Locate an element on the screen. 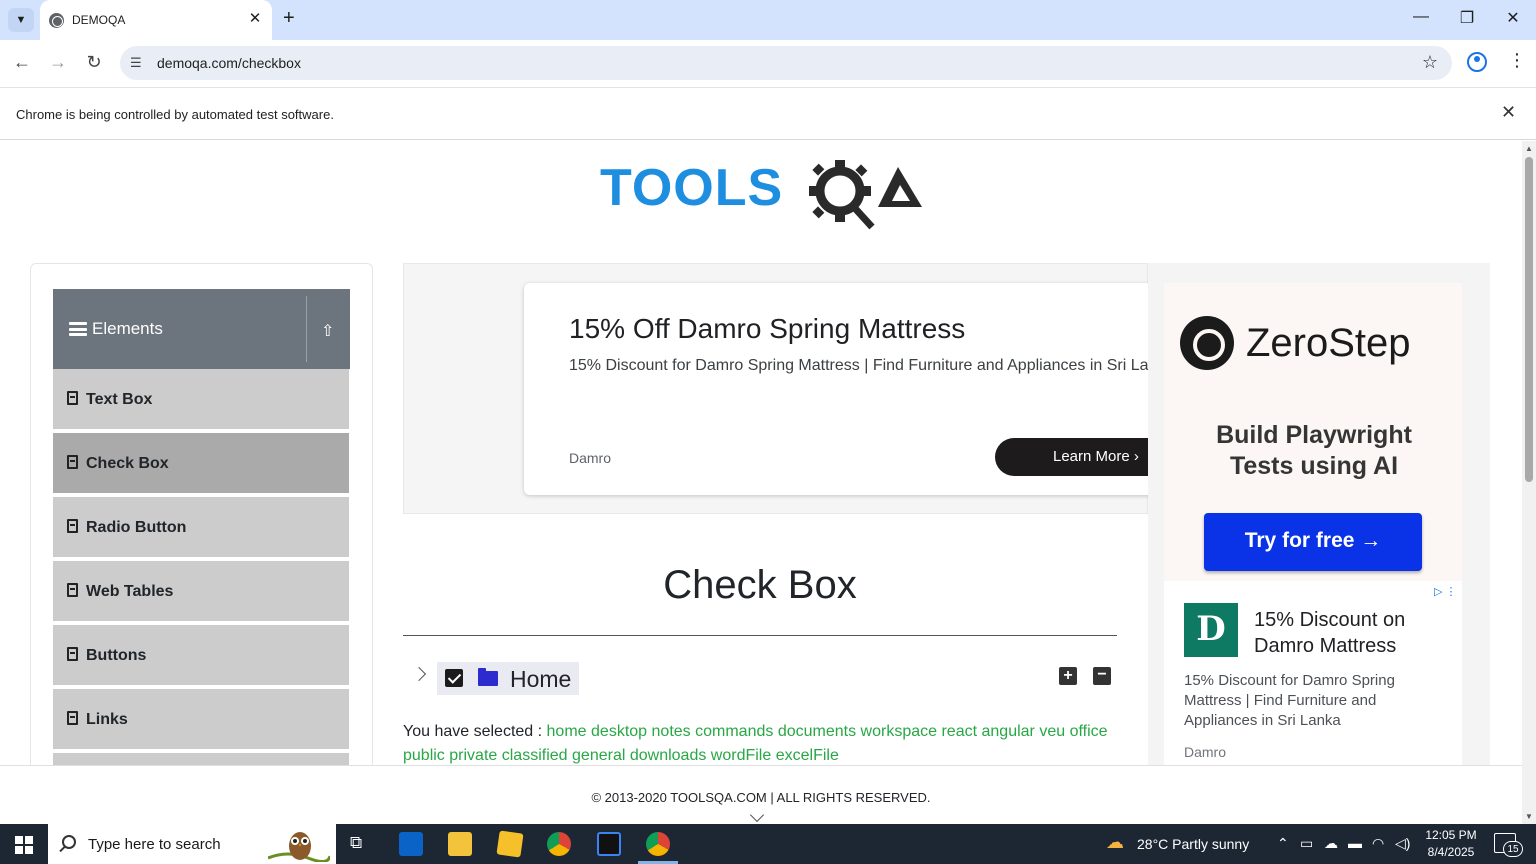 The height and width of the screenshot is (864, 1536). notification-center-icon: 15 is located at coordinates (1508, 845).